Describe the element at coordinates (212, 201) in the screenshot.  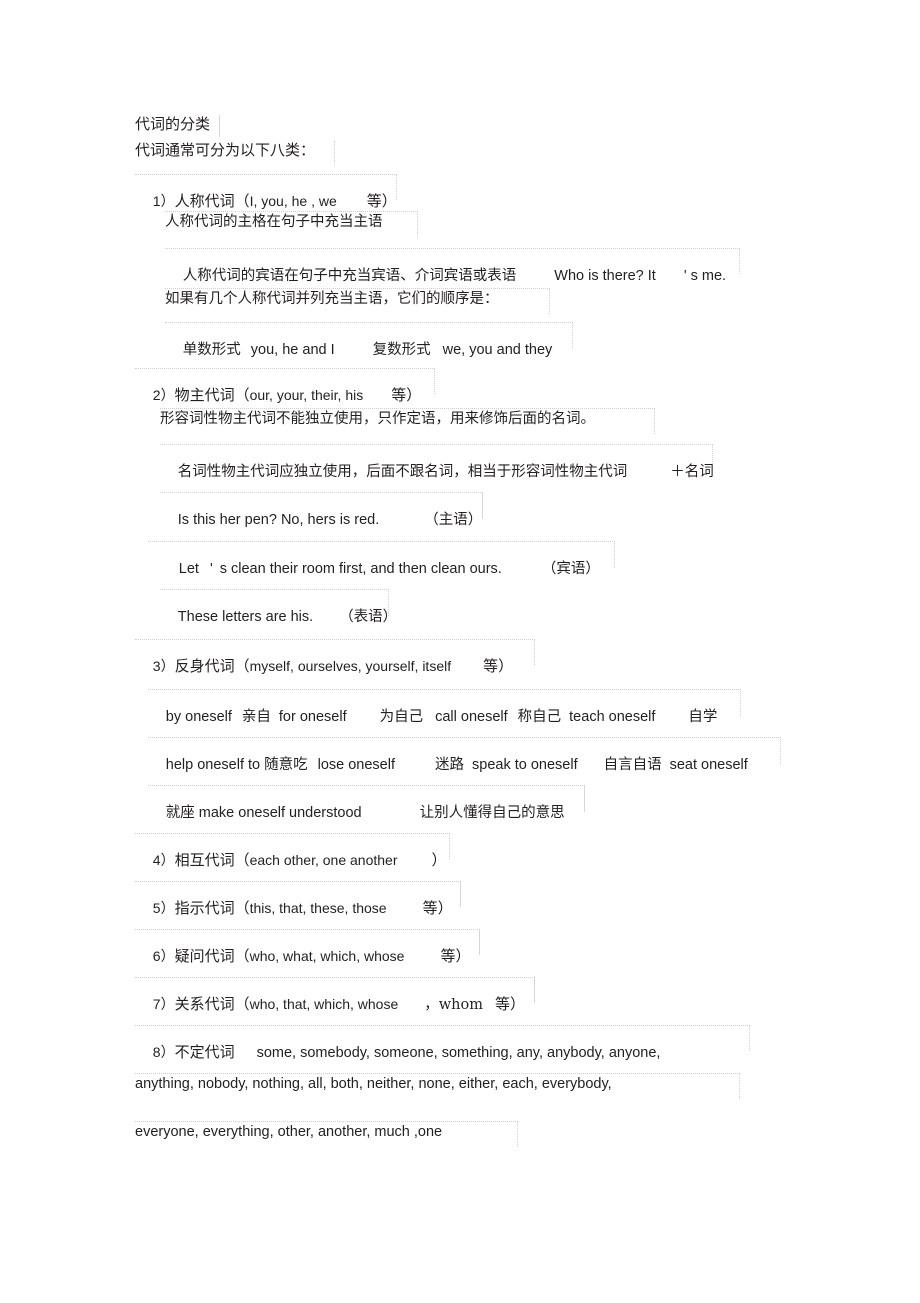
I see `section-title-cn: 人称代词（` at that location.